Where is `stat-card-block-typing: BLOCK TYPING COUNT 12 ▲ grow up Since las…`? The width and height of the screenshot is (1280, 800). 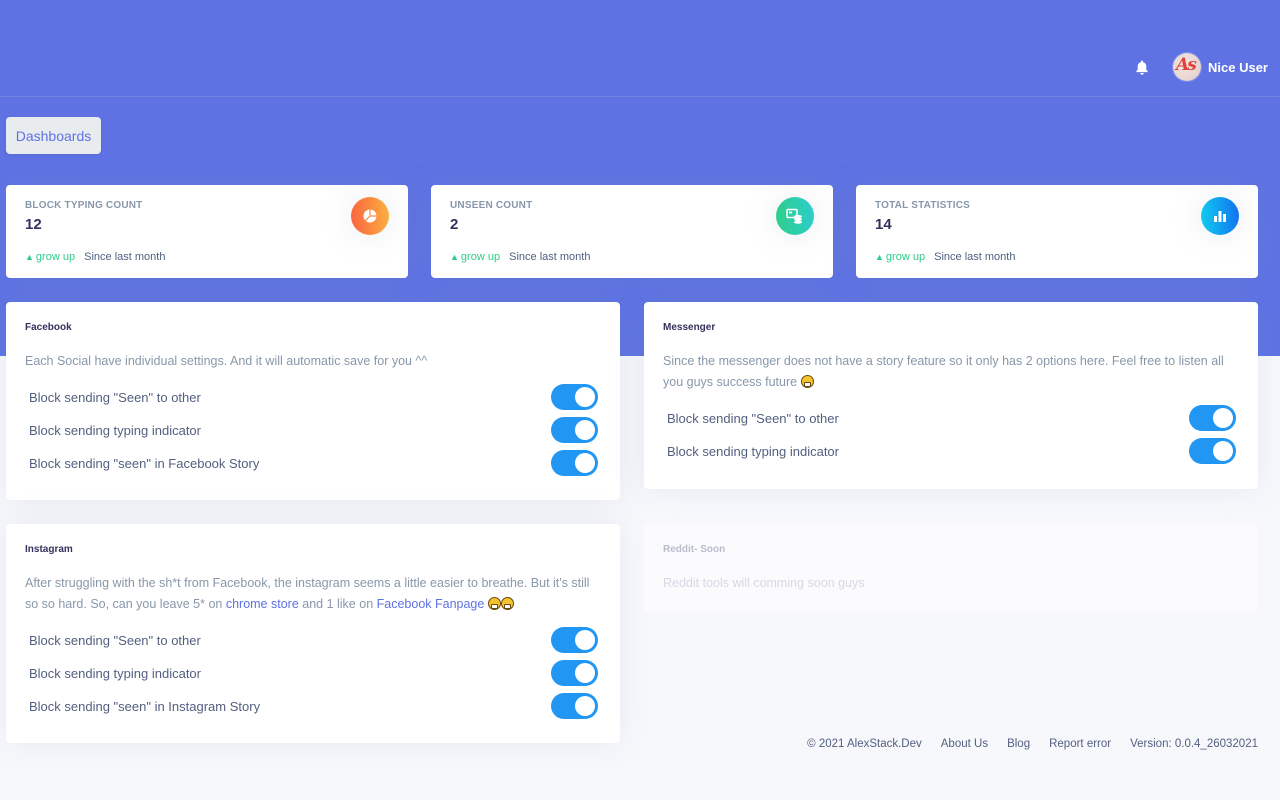 stat-card-block-typing: BLOCK TYPING COUNT 12 ▲ grow up Since las… is located at coordinates (207, 231).